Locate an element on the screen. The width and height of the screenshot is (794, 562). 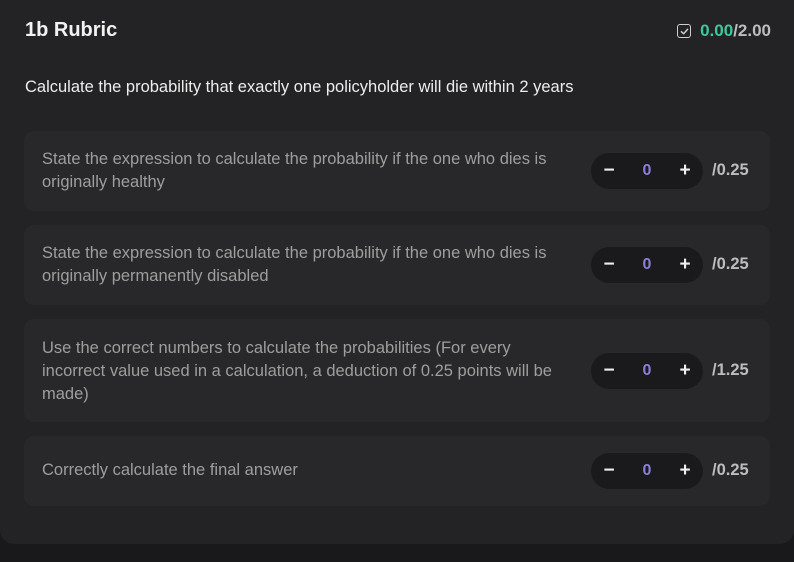
score-total: /2.00 is located at coordinates (752, 30).